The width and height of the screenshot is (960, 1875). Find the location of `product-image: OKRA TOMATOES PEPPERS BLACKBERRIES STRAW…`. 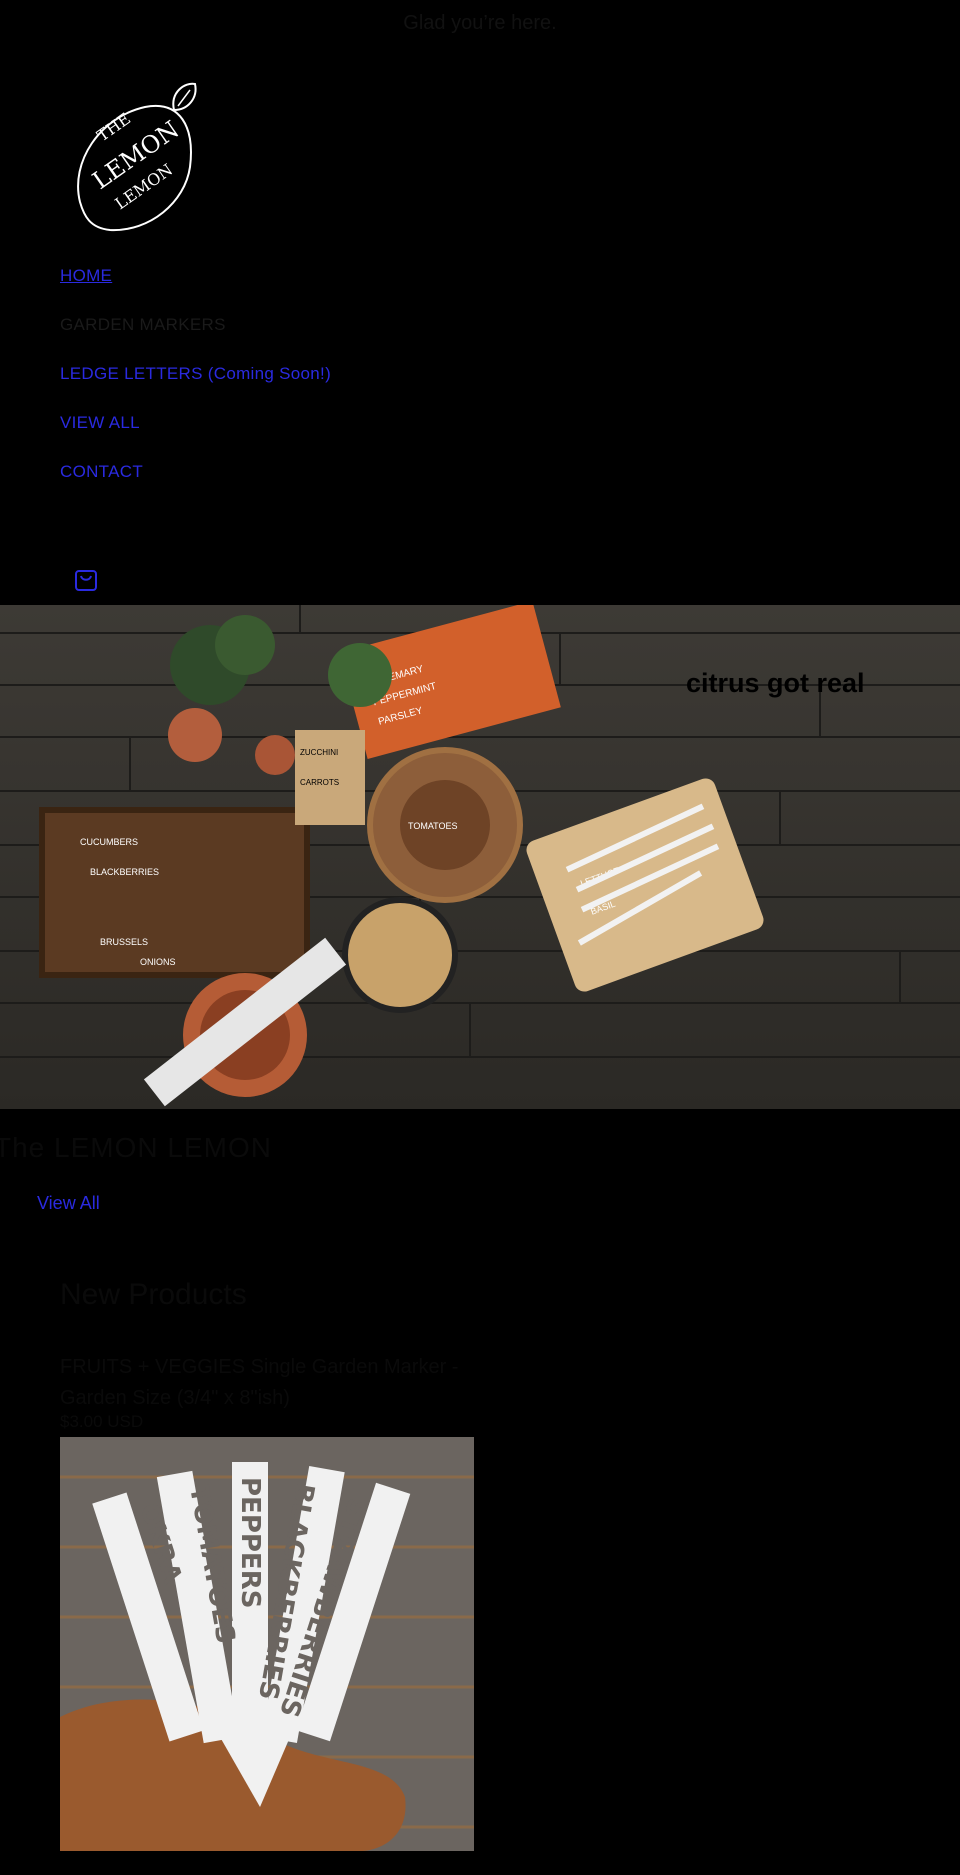

product-image: OKRA TOMATOES PEPPERS BLACKBERRIES STRAW… is located at coordinates (267, 1644).